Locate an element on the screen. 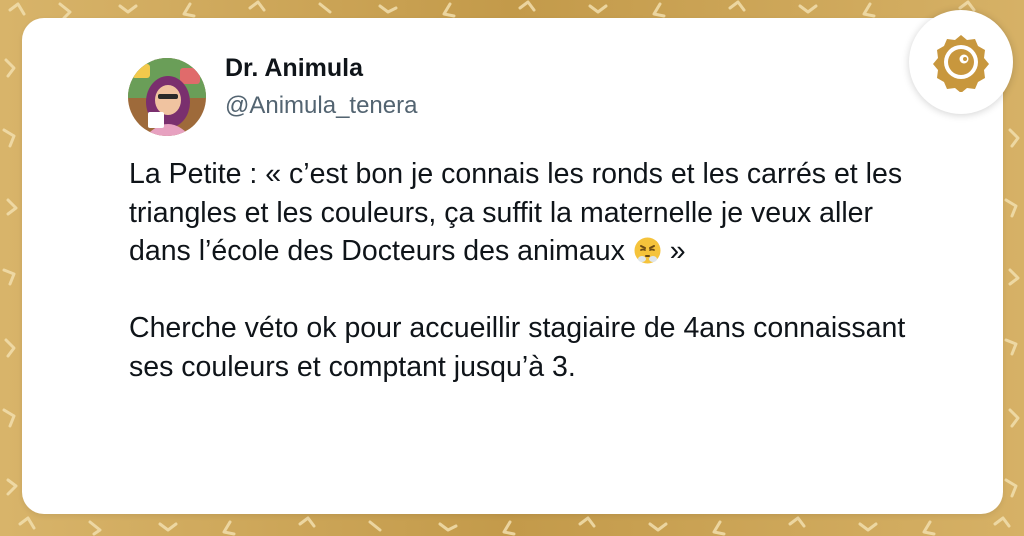 The width and height of the screenshot is (1024, 536). avatar-image is located at coordinates (167, 97).